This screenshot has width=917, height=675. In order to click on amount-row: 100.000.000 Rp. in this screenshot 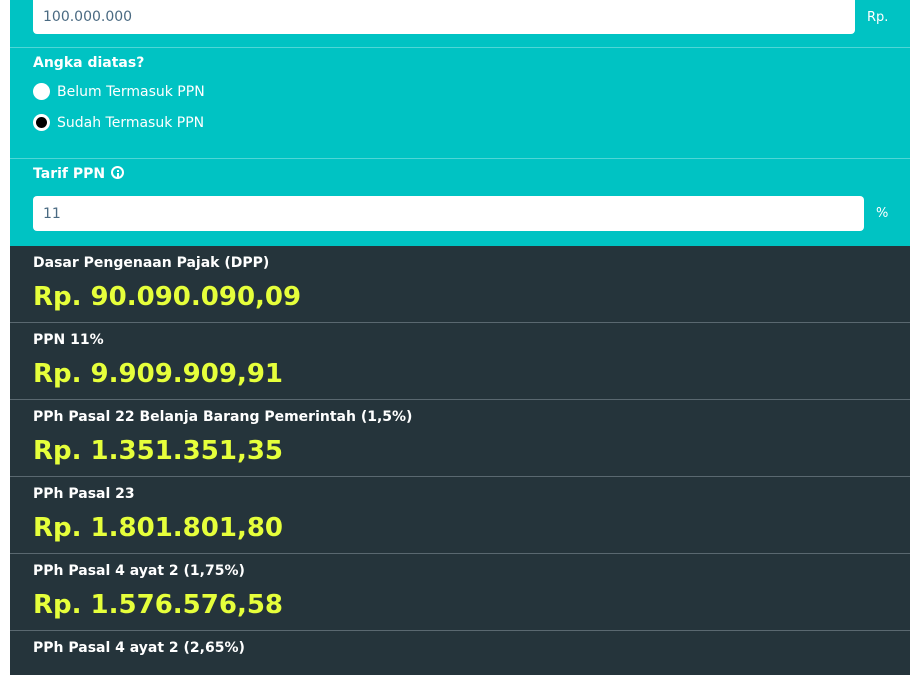, I will do `click(460, 17)`.